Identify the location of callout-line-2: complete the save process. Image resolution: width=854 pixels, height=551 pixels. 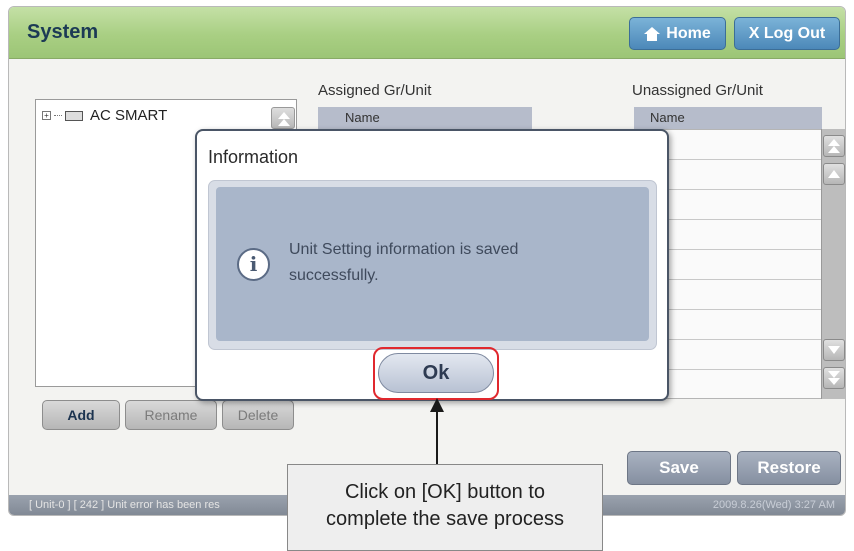
(445, 519).